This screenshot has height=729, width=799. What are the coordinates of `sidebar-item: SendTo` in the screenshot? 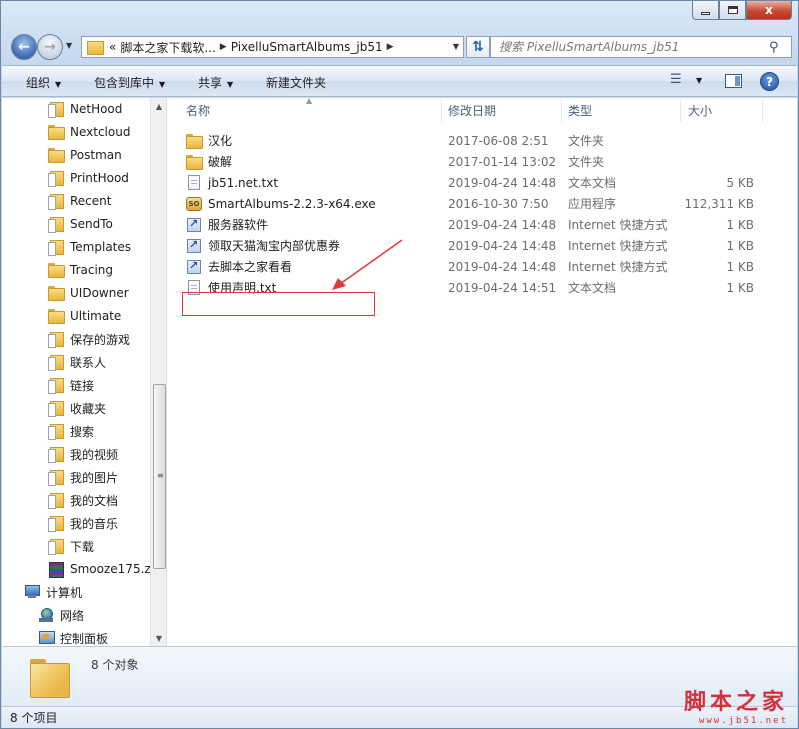 It's located at (80, 224).